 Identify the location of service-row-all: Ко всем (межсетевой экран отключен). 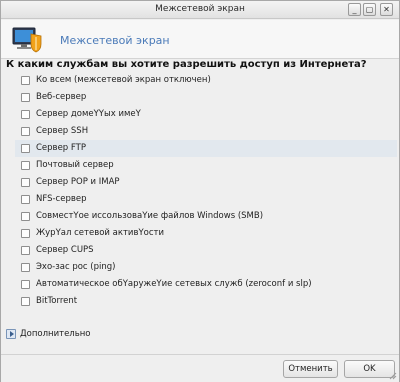
(200, 80).